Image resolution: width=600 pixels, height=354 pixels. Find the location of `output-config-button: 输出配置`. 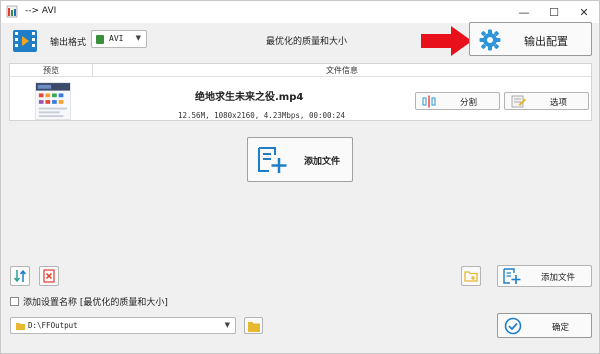

output-config-button: 输出配置 is located at coordinates (530, 39).